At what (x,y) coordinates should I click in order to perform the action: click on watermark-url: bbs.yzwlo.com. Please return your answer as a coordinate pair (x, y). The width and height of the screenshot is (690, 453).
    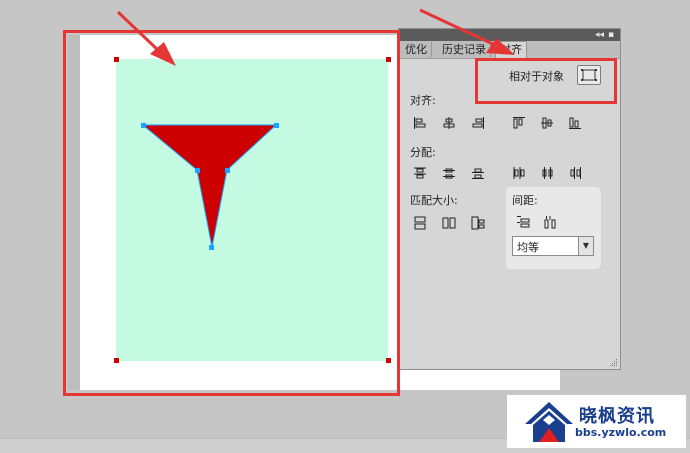
    Looking at the image, I should click on (621, 432).